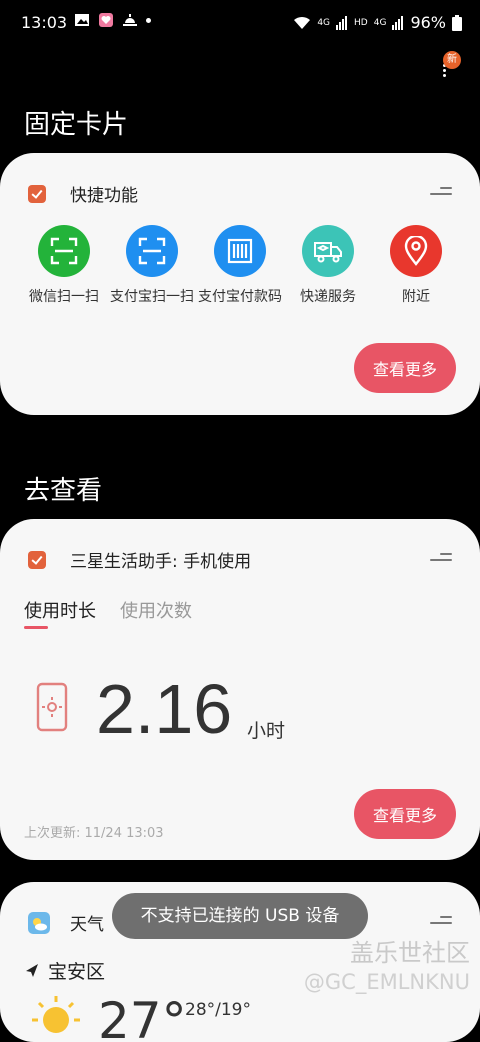  I want to click on card-header: 三星生活助手: 手机使用, so click(139, 559).